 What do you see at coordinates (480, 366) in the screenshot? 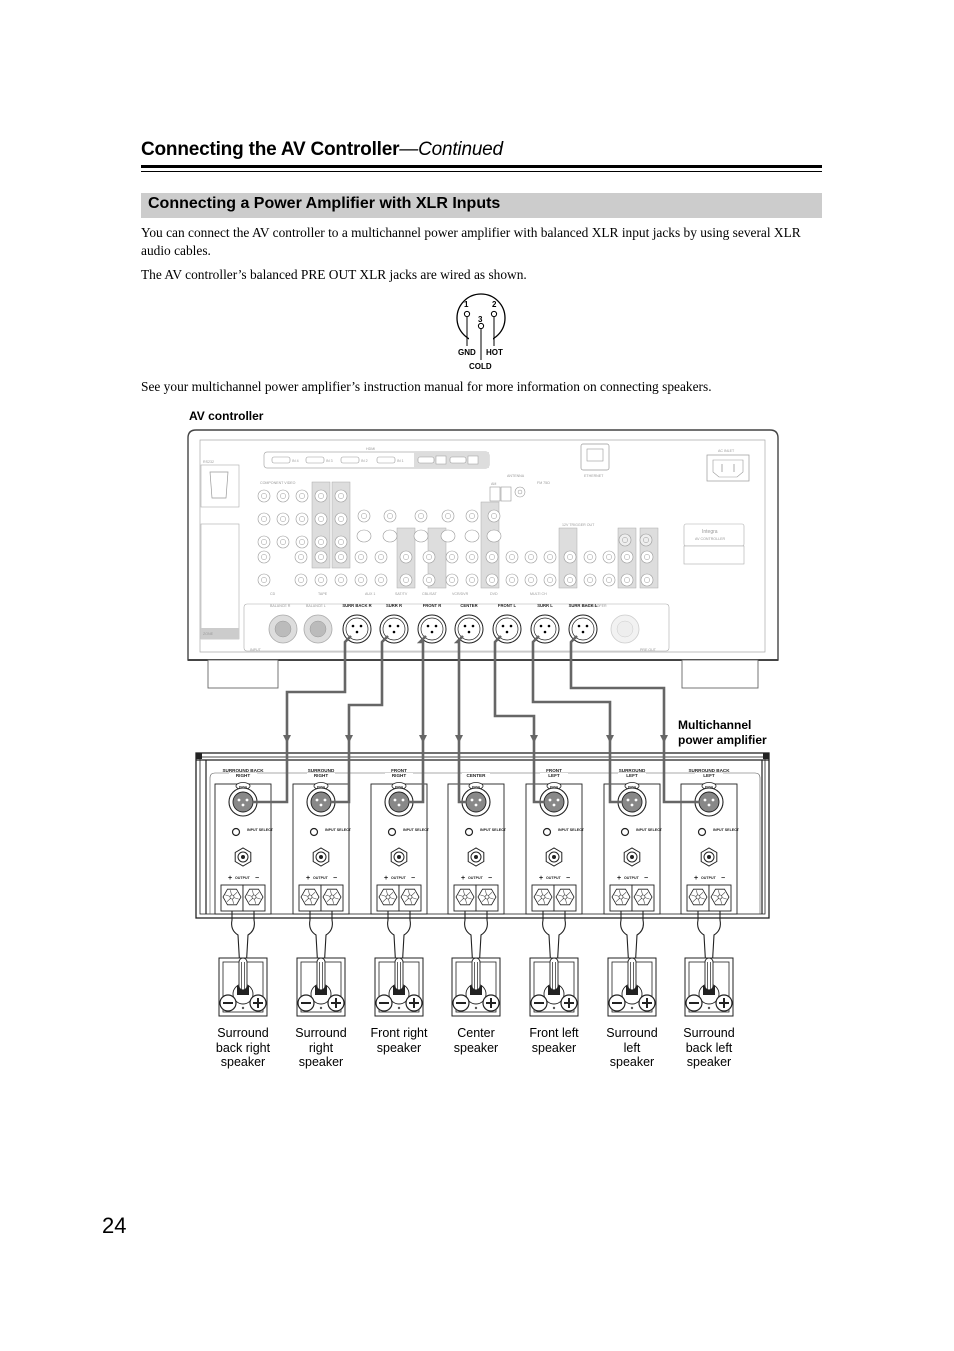
I see `cold-label: COLD` at bounding box center [480, 366].